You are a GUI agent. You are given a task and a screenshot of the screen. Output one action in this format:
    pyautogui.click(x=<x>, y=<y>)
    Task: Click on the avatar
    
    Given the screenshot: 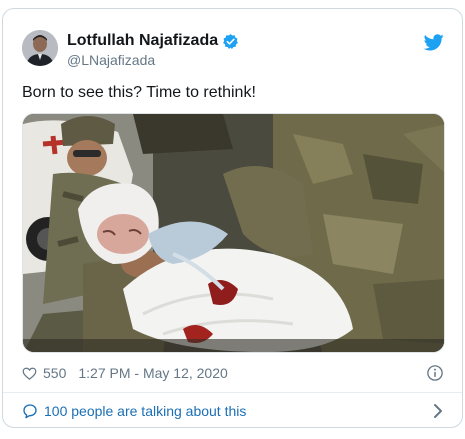 What is the action you would take?
    pyautogui.click(x=40, y=48)
    